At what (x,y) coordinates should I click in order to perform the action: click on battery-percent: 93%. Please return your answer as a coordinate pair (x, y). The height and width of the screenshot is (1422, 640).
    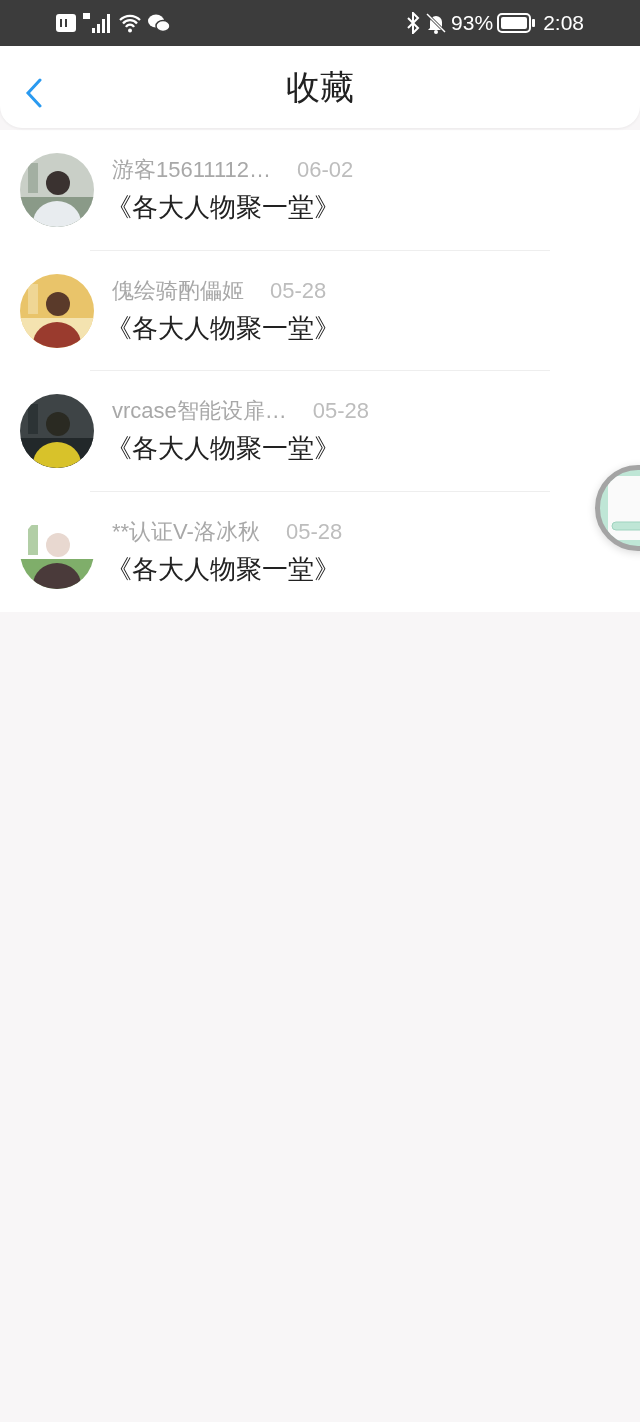
    Looking at the image, I should click on (472, 23).